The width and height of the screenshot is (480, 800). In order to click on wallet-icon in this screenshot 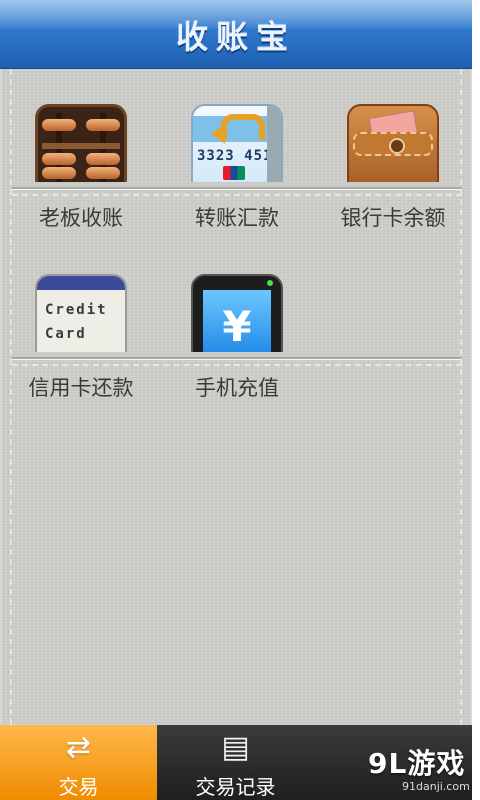, I will do `click(393, 143)`.